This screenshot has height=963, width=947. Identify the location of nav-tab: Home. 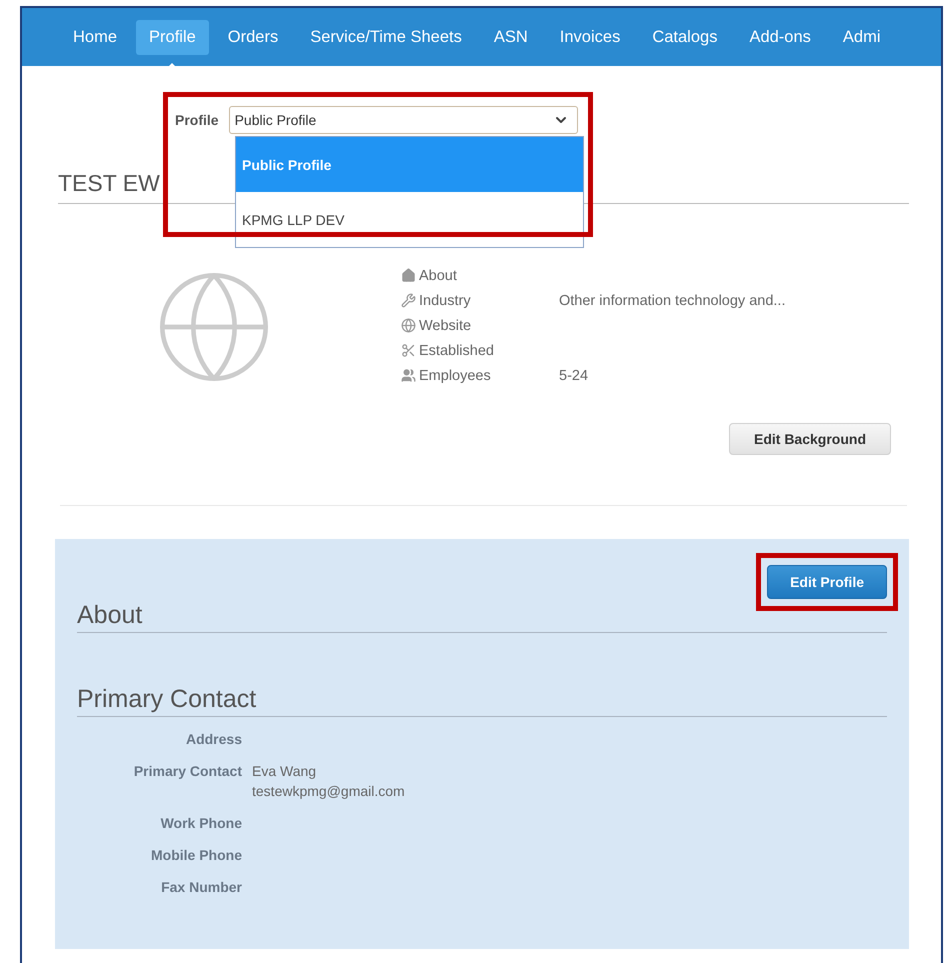
(95, 37).